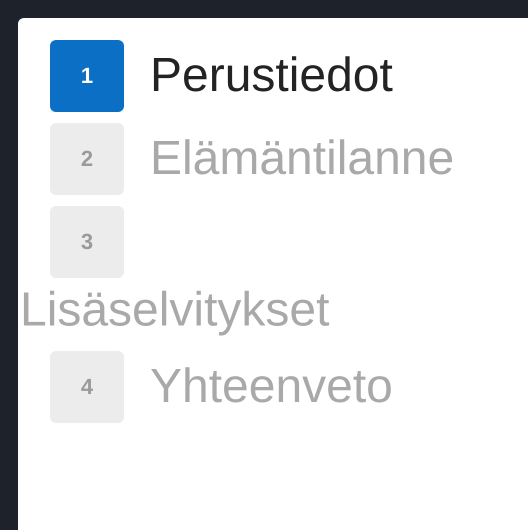 Image resolution: width=528 pixels, height=530 pixels. I want to click on step-number: 2, so click(87, 159).